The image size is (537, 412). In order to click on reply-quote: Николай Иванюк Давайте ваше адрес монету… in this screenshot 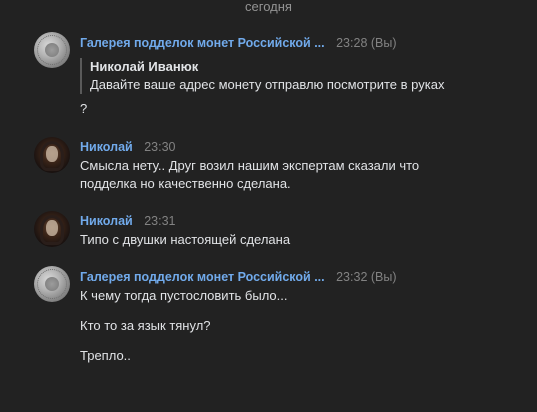, I will do `click(262, 76)`.